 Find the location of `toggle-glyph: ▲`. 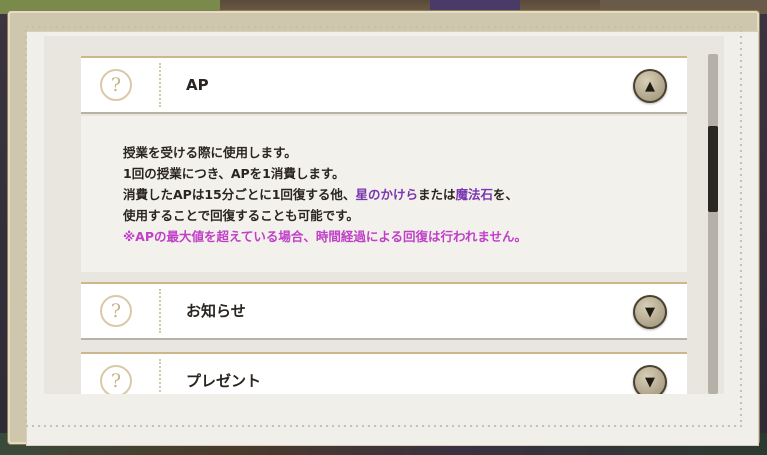

toggle-glyph: ▲ is located at coordinates (650, 86).